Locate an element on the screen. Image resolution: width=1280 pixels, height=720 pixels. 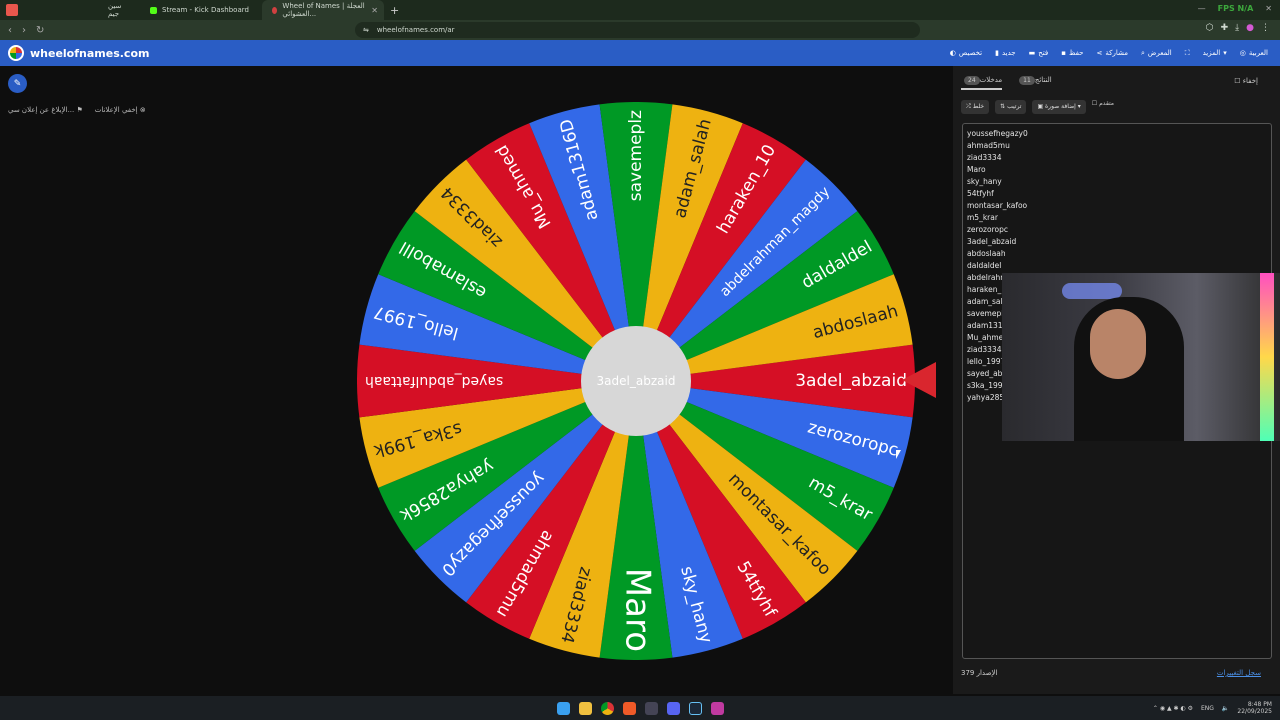
save-button: ▪ حفظ is located at coordinates (1072, 53).